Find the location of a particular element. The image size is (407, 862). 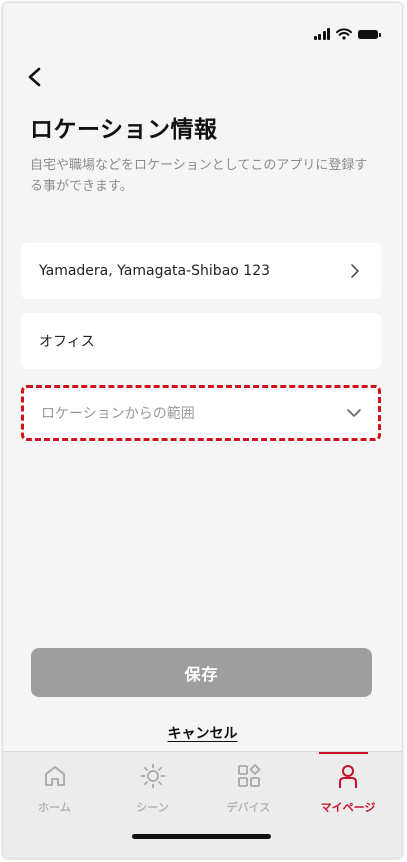

location-name-field: オフィス is located at coordinates (201, 341).